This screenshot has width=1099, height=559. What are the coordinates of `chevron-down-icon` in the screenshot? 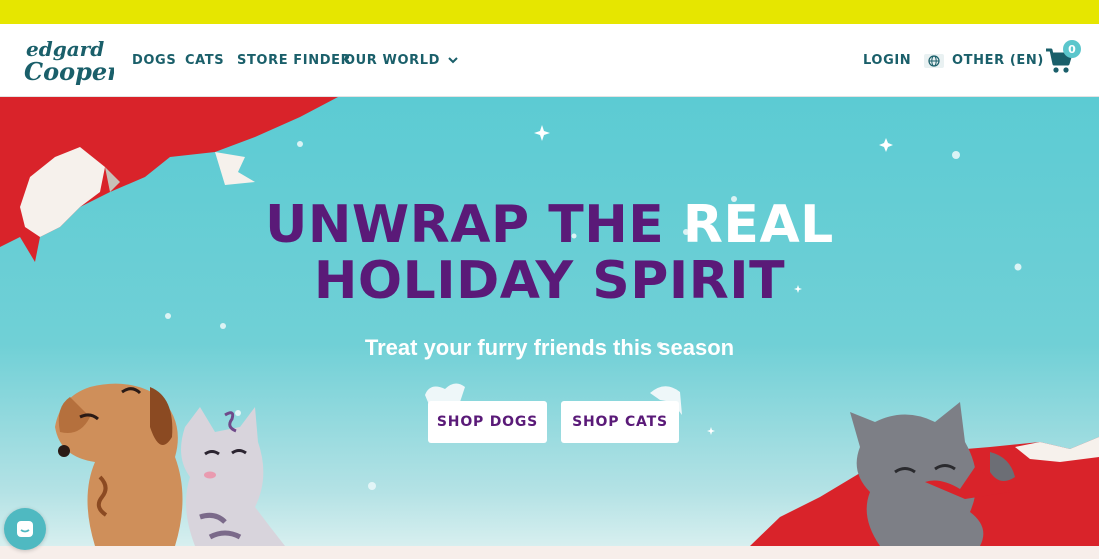 It's located at (453, 60).